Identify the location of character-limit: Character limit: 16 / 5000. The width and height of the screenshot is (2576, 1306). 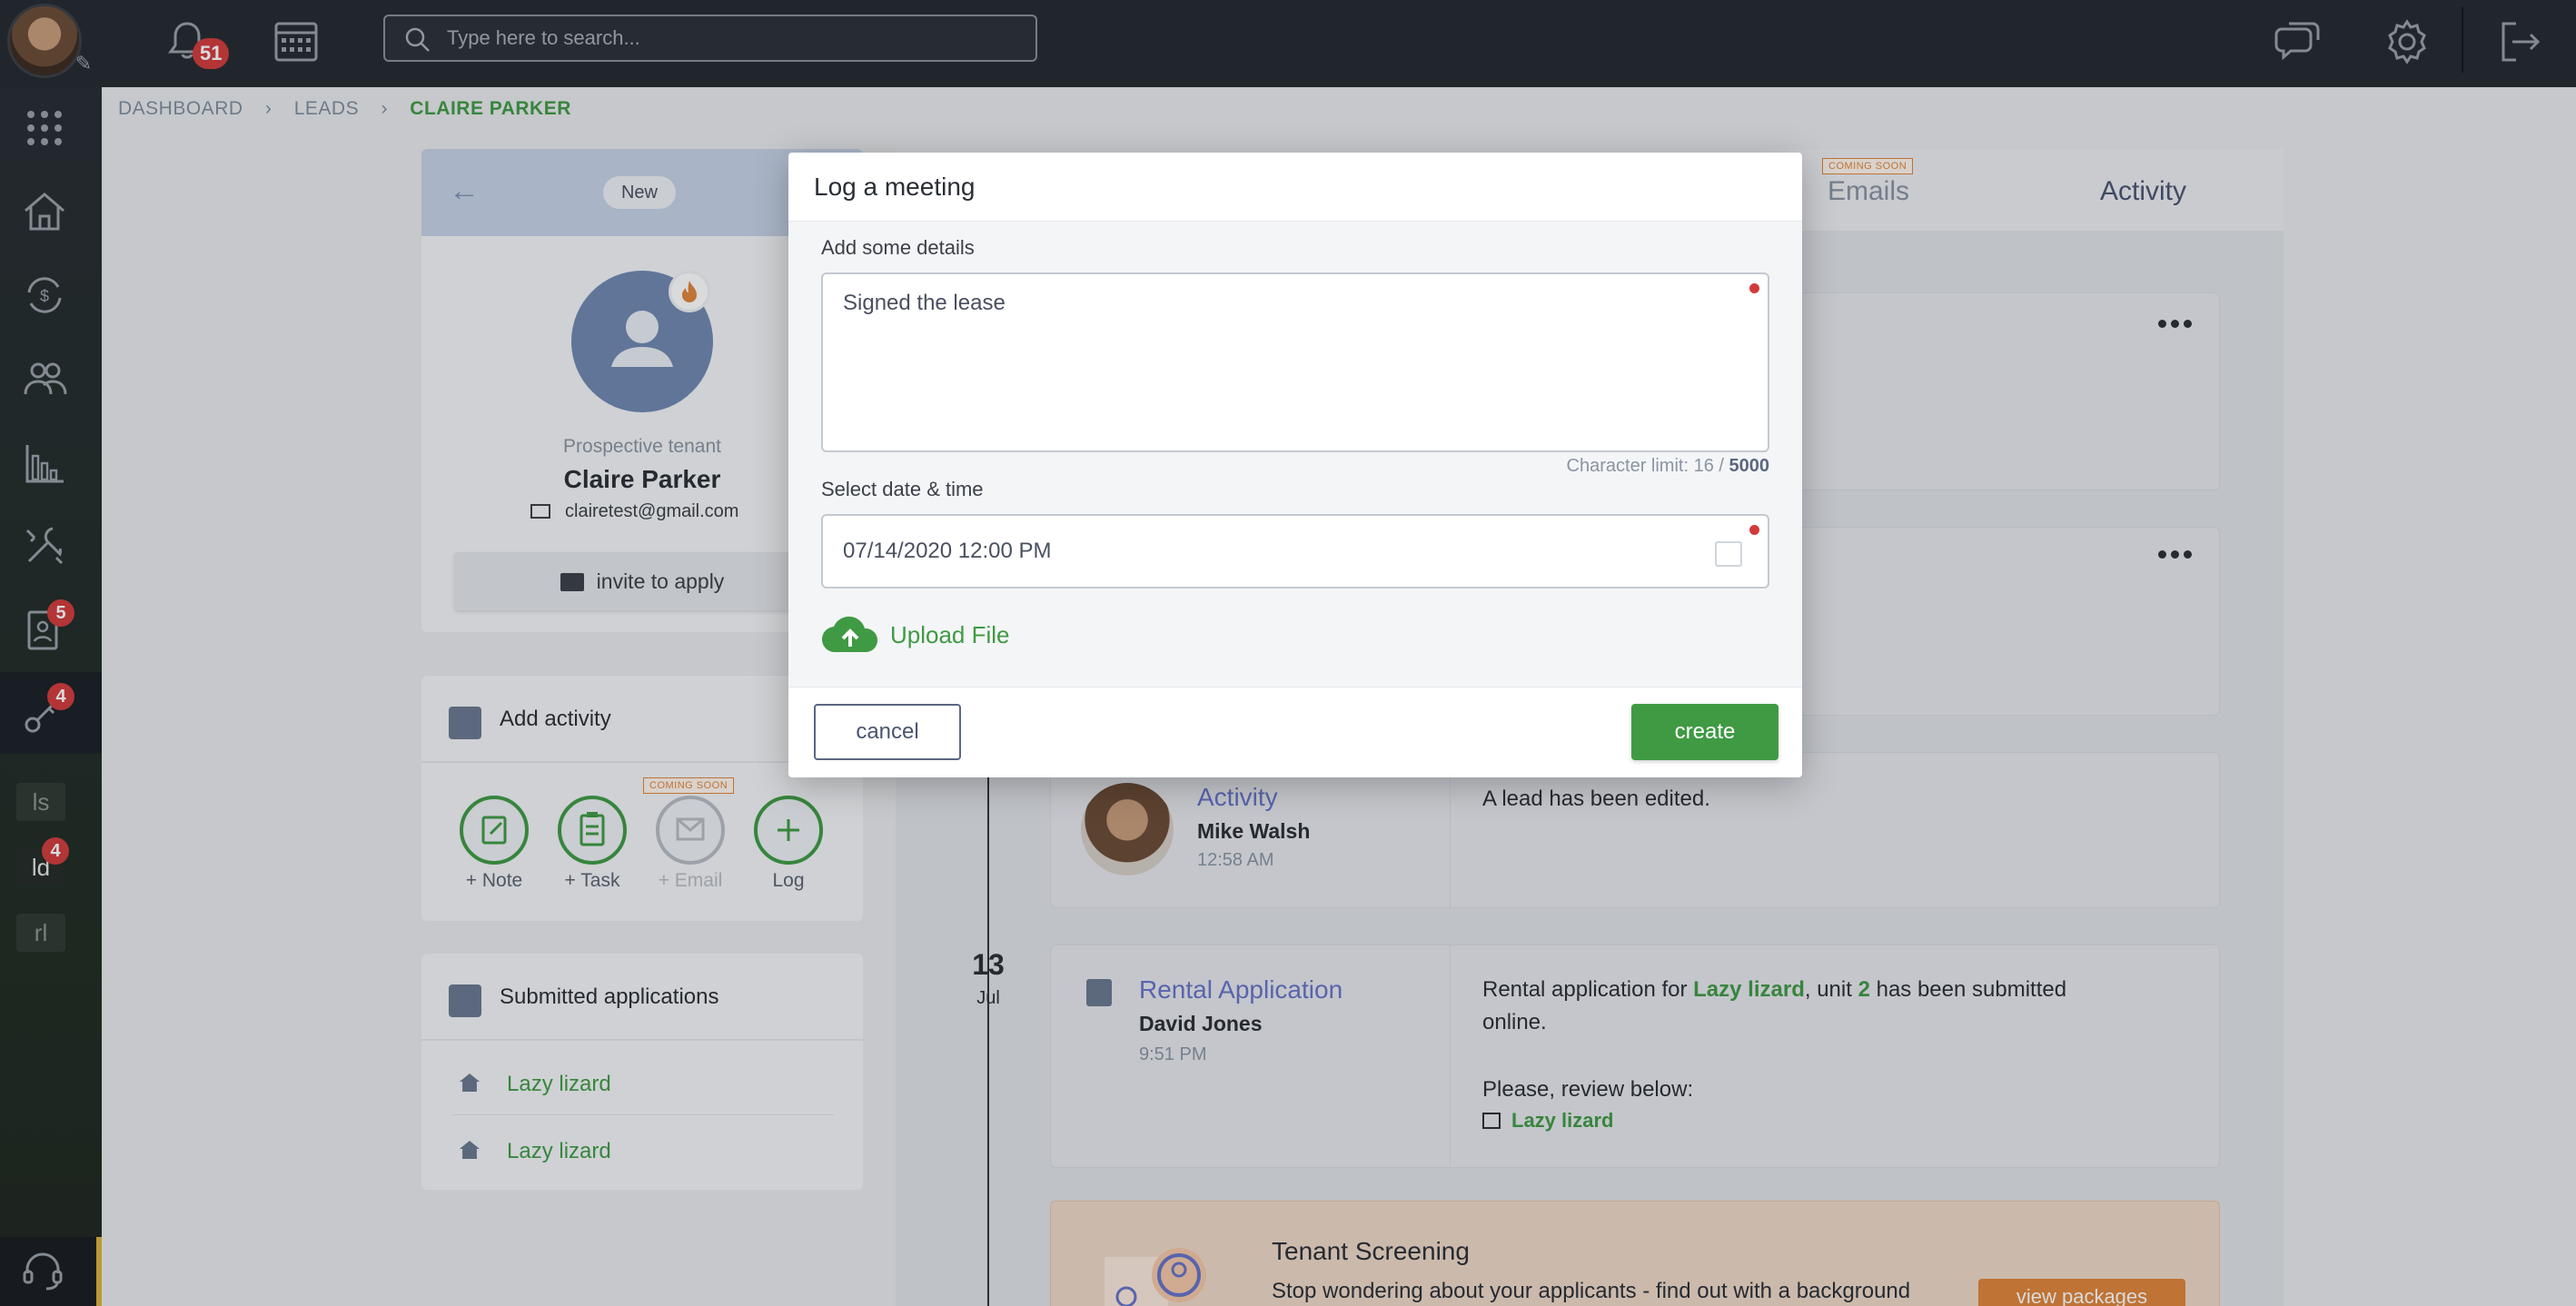
(1668, 466).